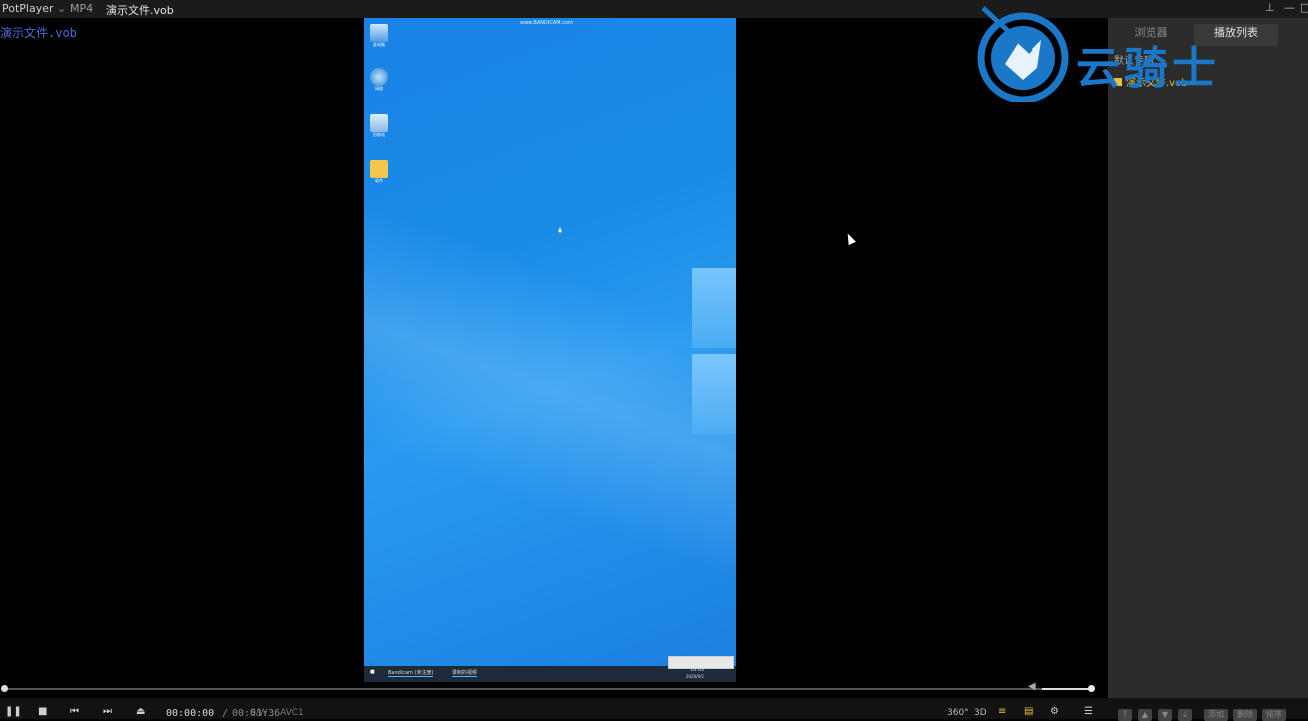  I want to click on desktop-icon-computer: 此电脑, so click(379, 36).